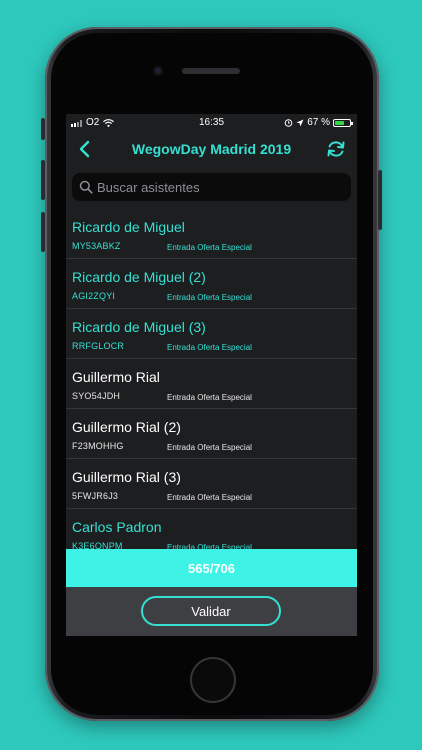 The height and width of the screenshot is (750, 422). Describe the element at coordinates (97, 545) in the screenshot. I see `attendee-code: K3E6ONPM` at that location.